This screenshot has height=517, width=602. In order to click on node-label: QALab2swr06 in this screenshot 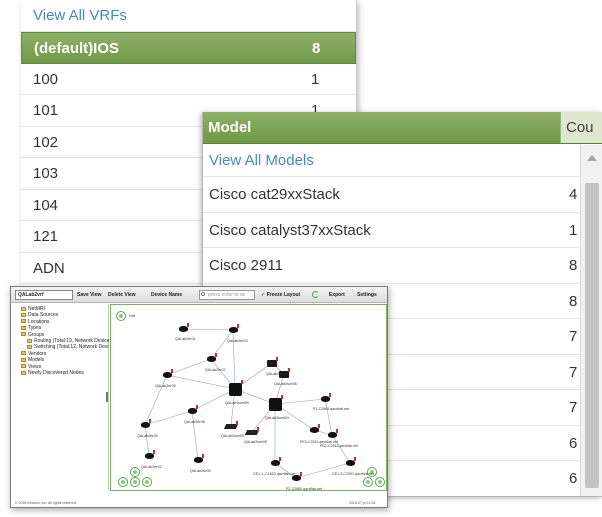, I will do `click(285, 384)`.